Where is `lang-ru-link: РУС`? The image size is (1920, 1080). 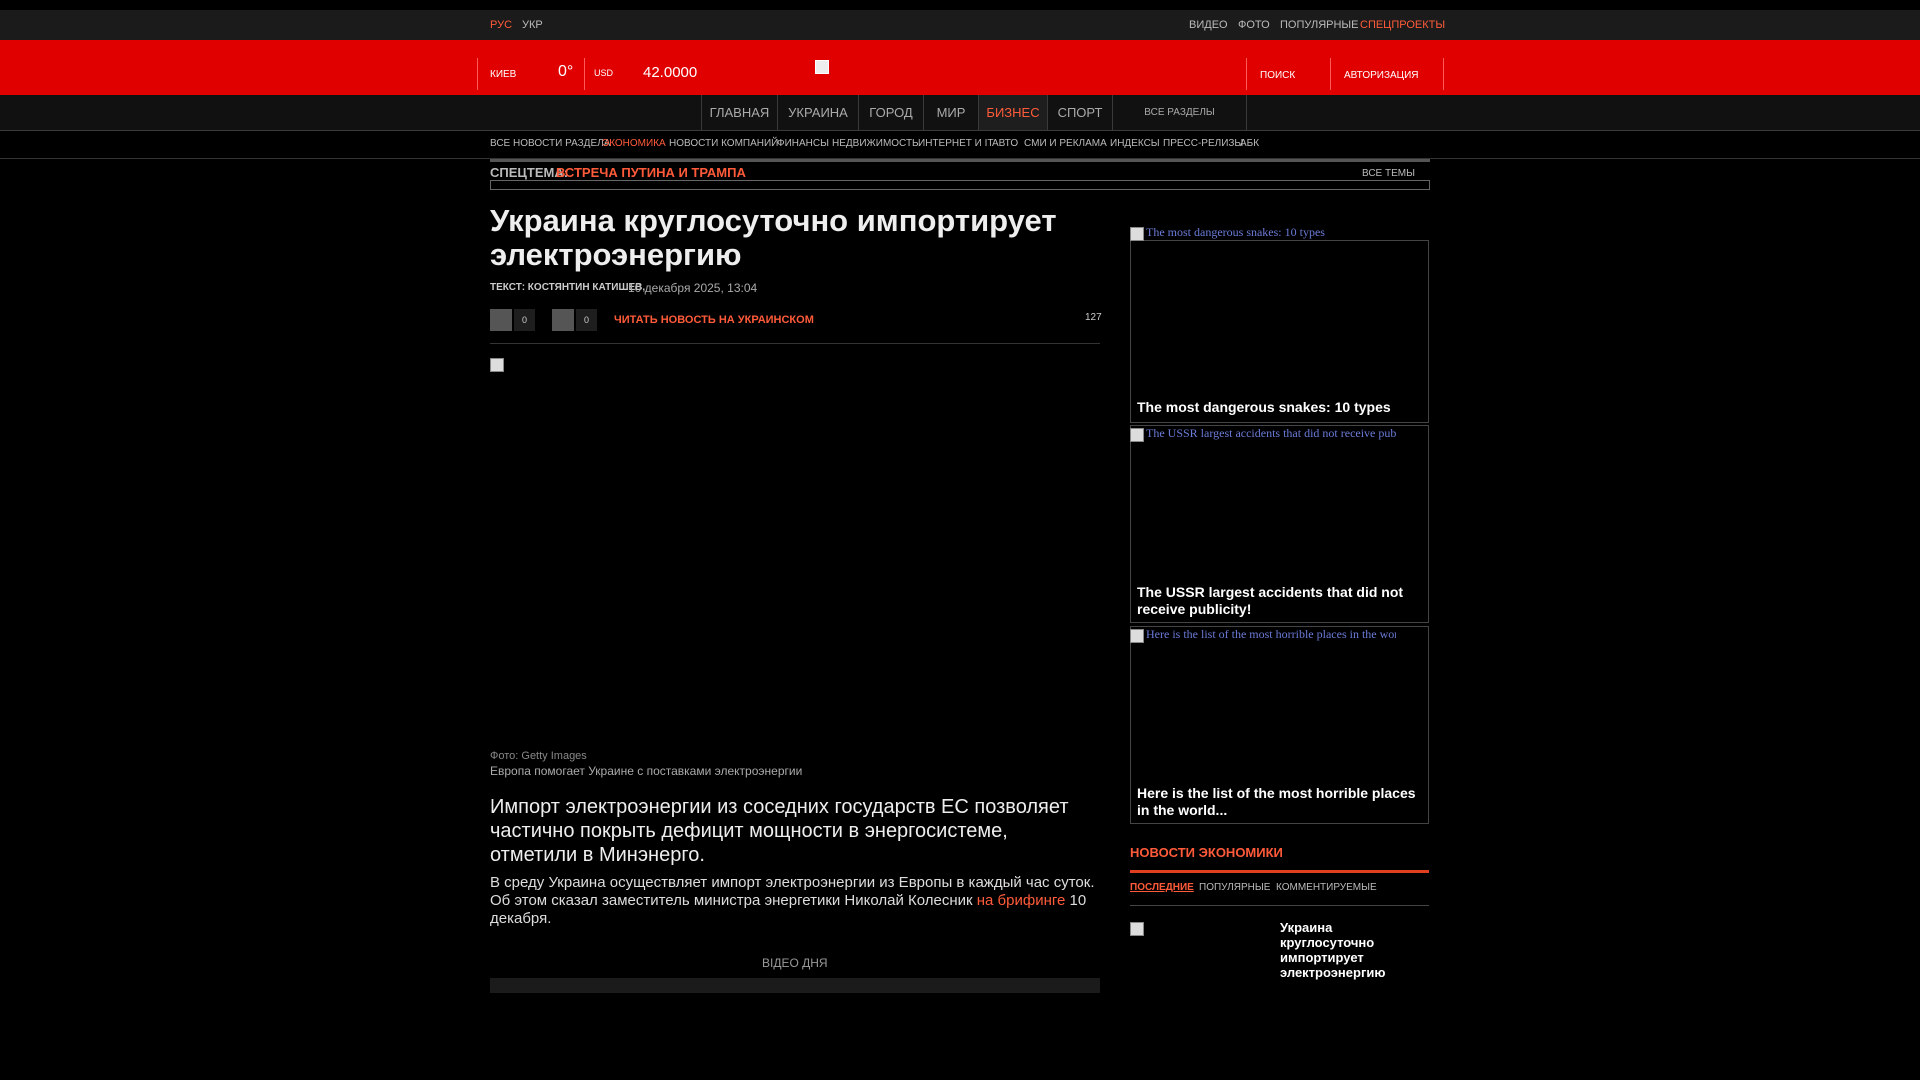
lang-ru-link: РУС is located at coordinates (501, 25).